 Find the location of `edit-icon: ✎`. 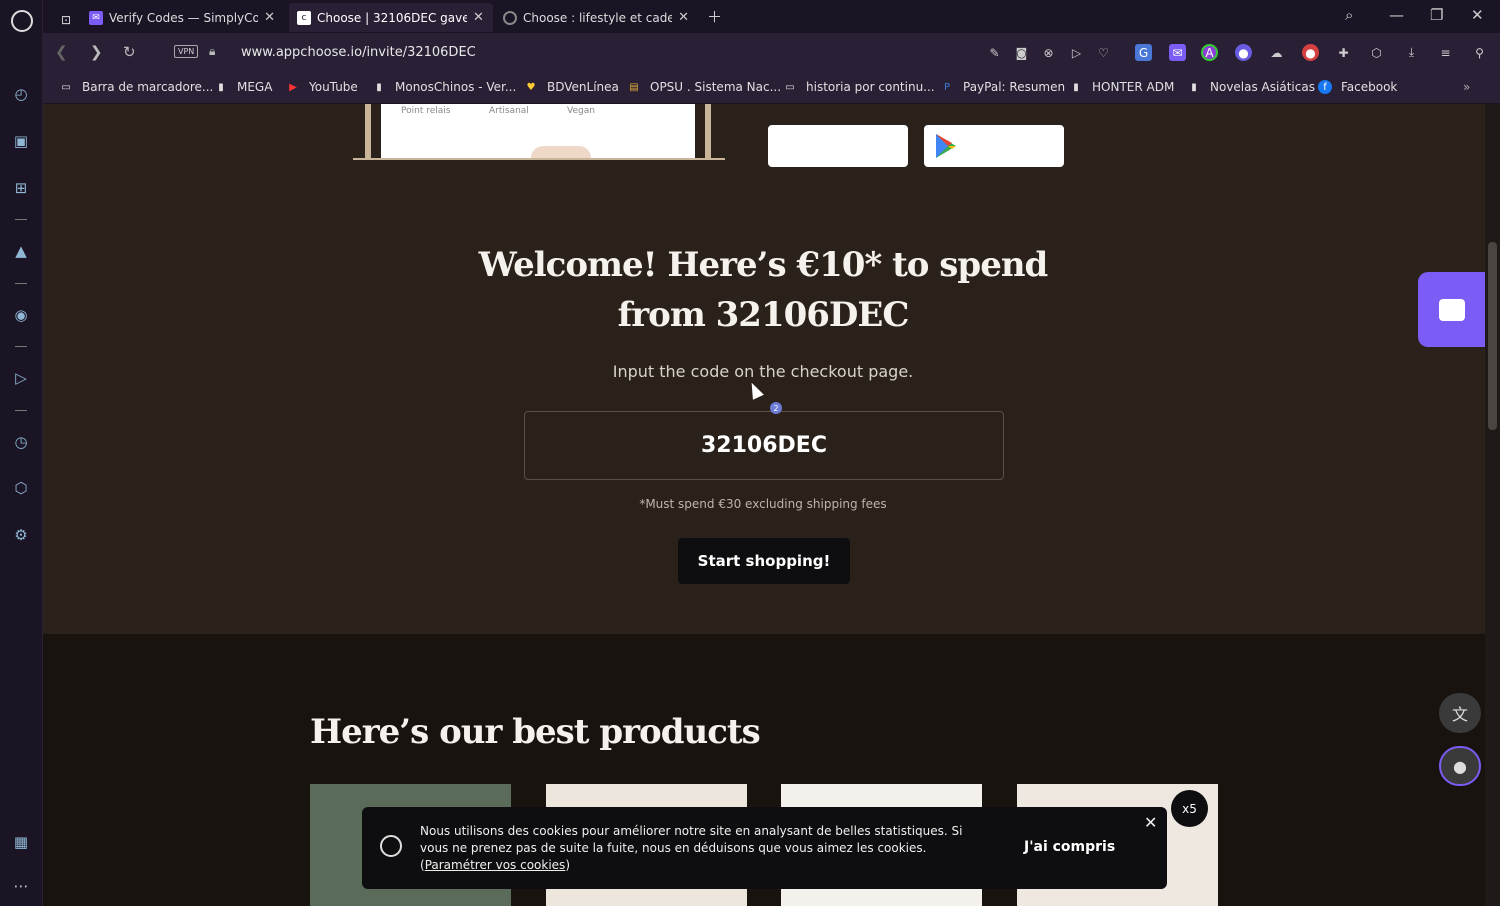

edit-icon: ✎ is located at coordinates (994, 52).